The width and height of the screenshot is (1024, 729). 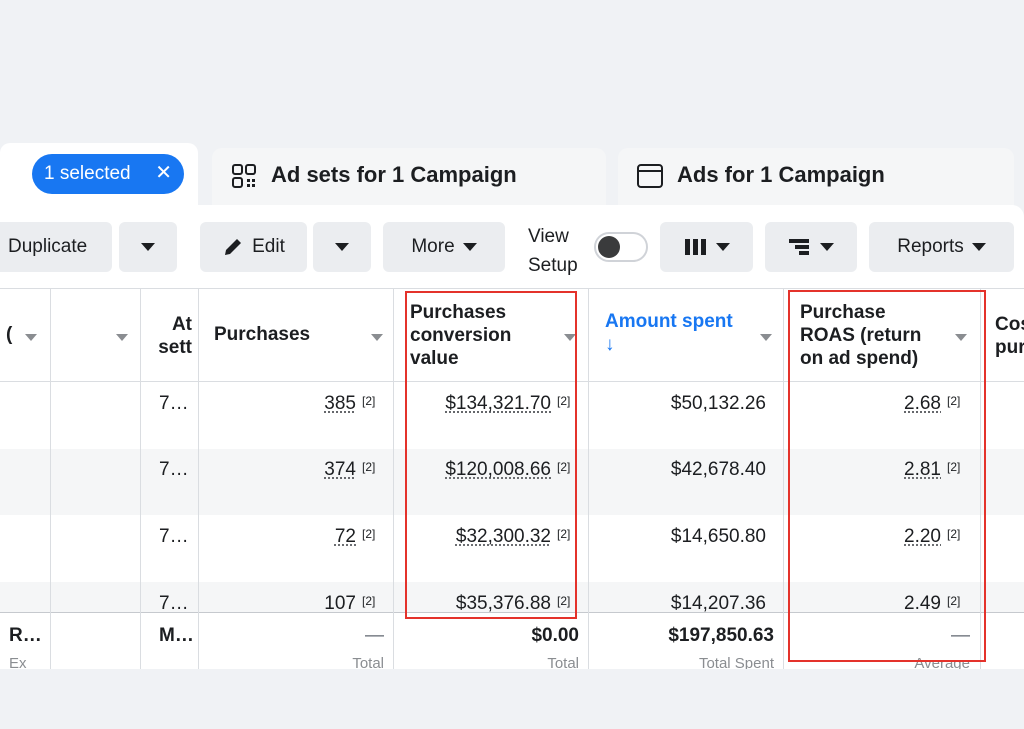 I want to click on pencil-icon, so click(x=233, y=247).